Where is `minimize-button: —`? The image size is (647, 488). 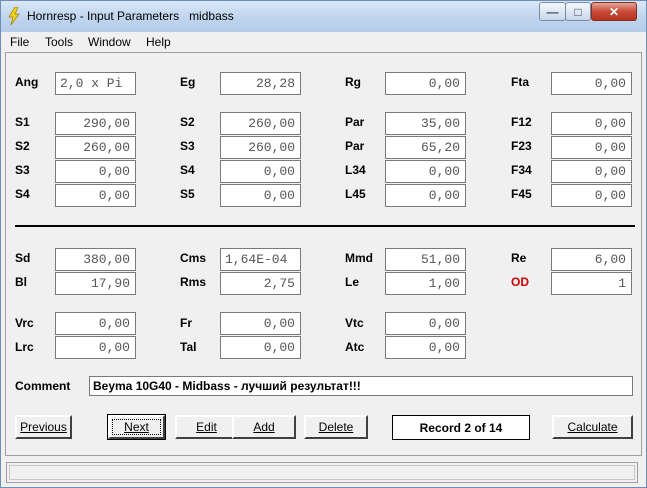
minimize-button: — is located at coordinates (552, 11).